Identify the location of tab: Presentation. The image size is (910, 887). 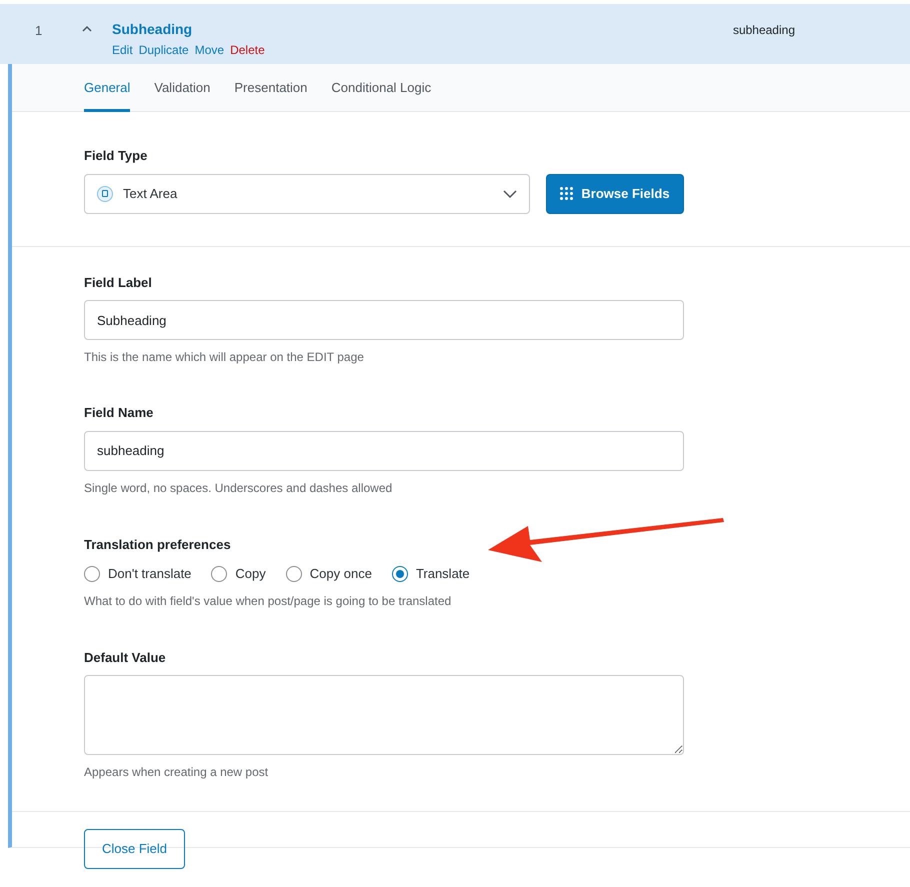
(271, 88).